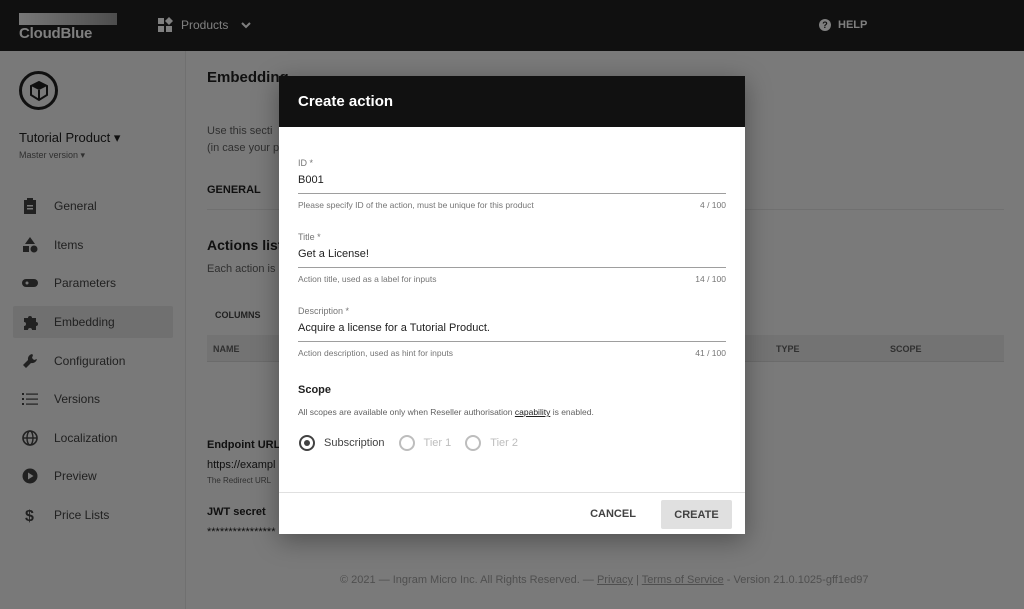  I want to click on title-help: Action title, used as a label for inputs, so click(367, 279).